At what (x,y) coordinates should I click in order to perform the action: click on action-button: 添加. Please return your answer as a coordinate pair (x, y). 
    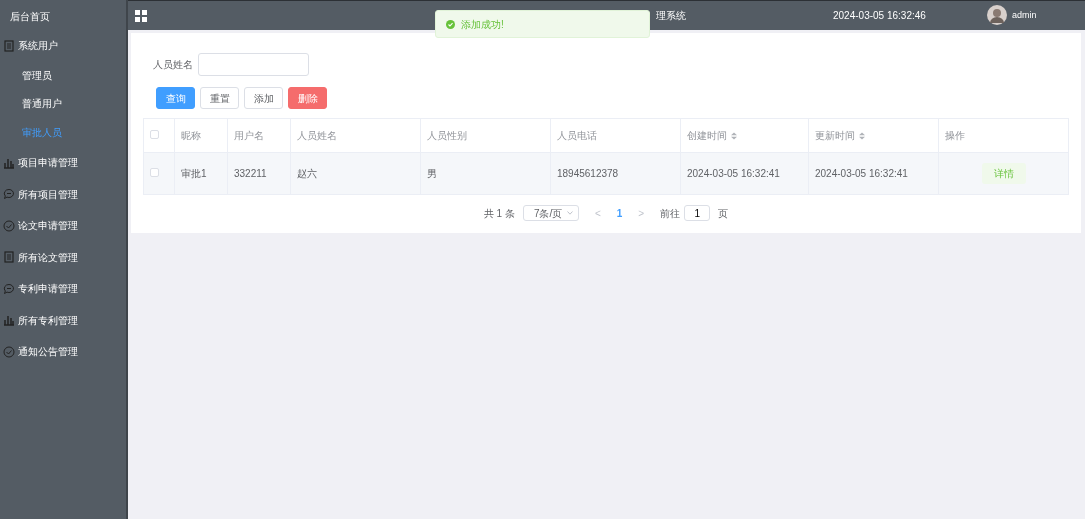
    Looking at the image, I should click on (263, 98).